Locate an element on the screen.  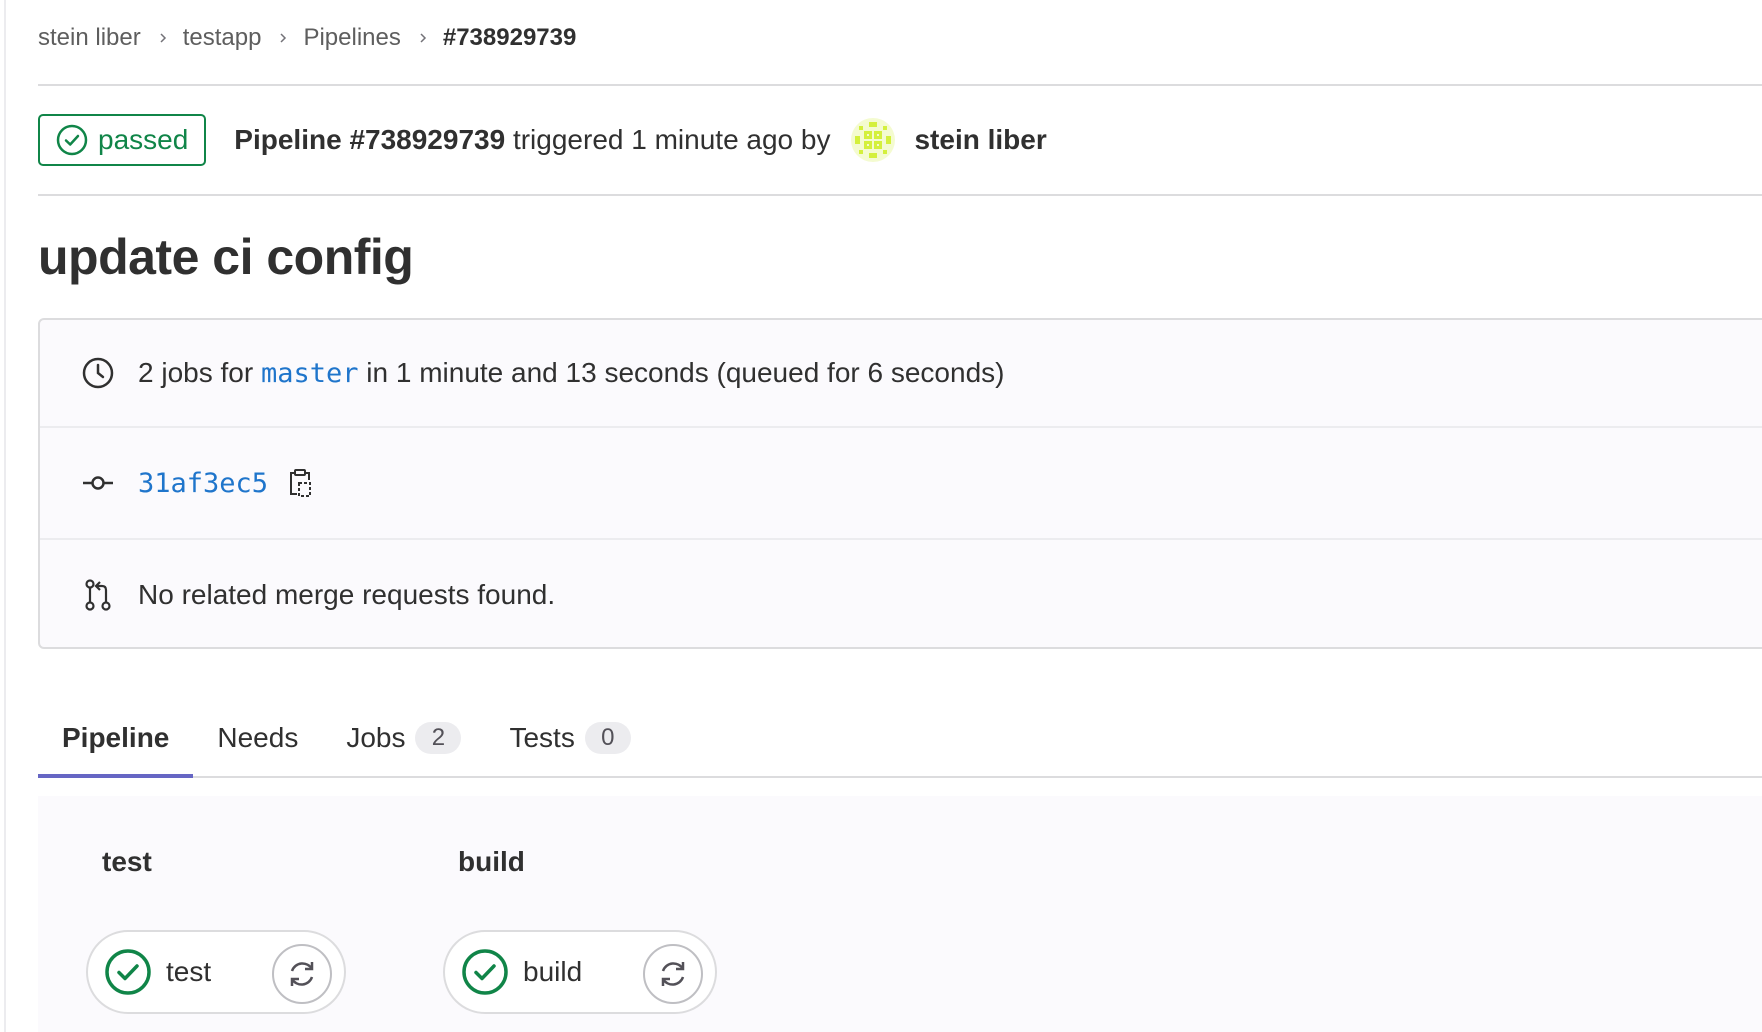
tab-jobs: Jobs 2 is located at coordinates (403, 738).